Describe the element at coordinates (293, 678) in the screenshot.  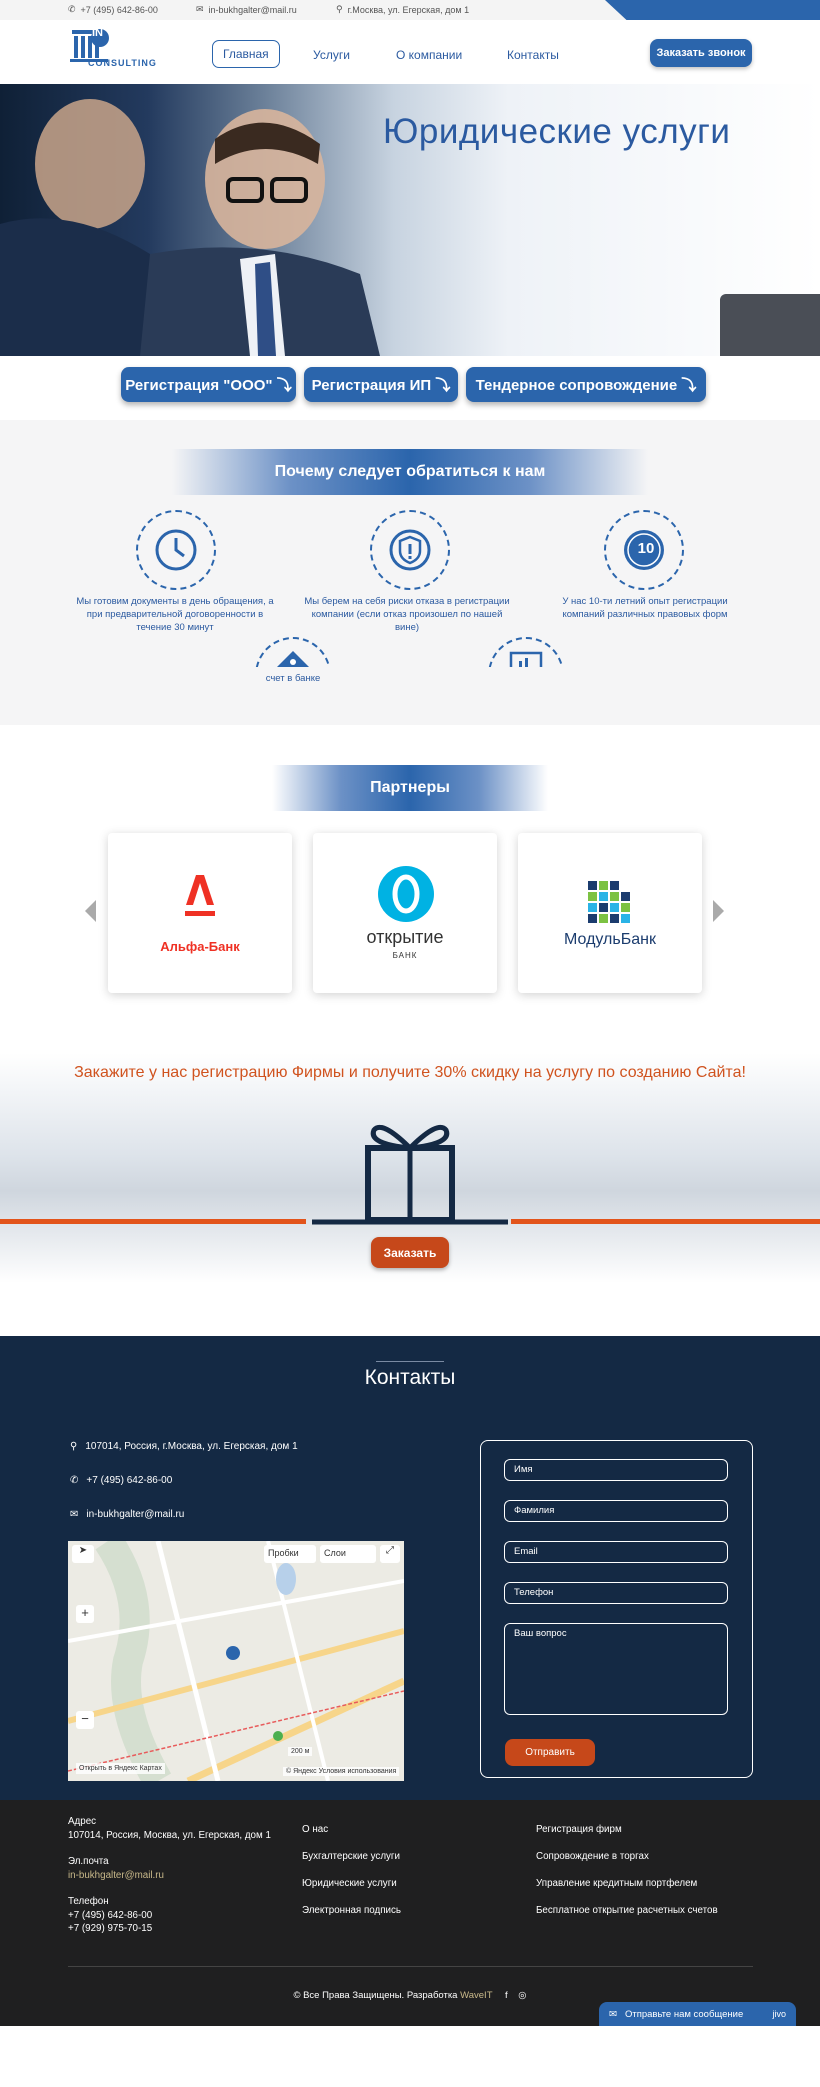
I see `why-partial-caption: счет в банке` at that location.